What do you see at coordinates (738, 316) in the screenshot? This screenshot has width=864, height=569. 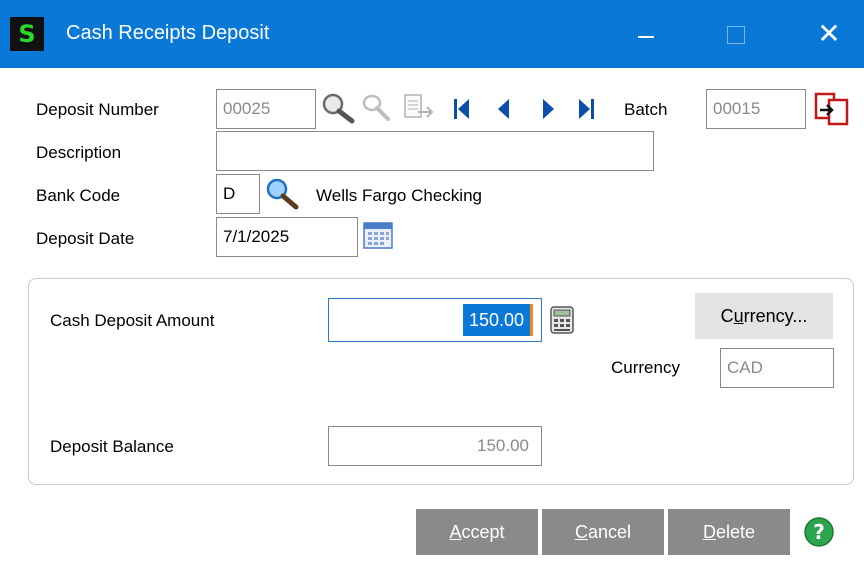 I see `currency-button-accel: u` at bounding box center [738, 316].